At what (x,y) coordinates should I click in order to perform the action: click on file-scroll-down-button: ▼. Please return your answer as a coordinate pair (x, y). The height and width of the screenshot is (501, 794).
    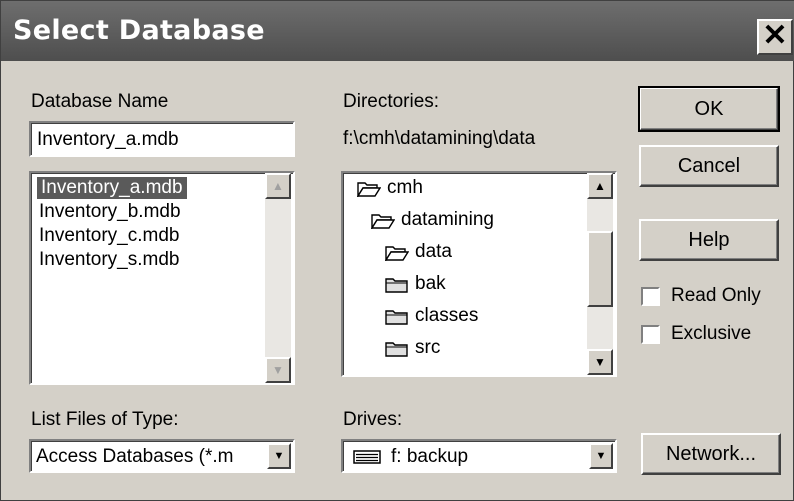
    Looking at the image, I should click on (278, 370).